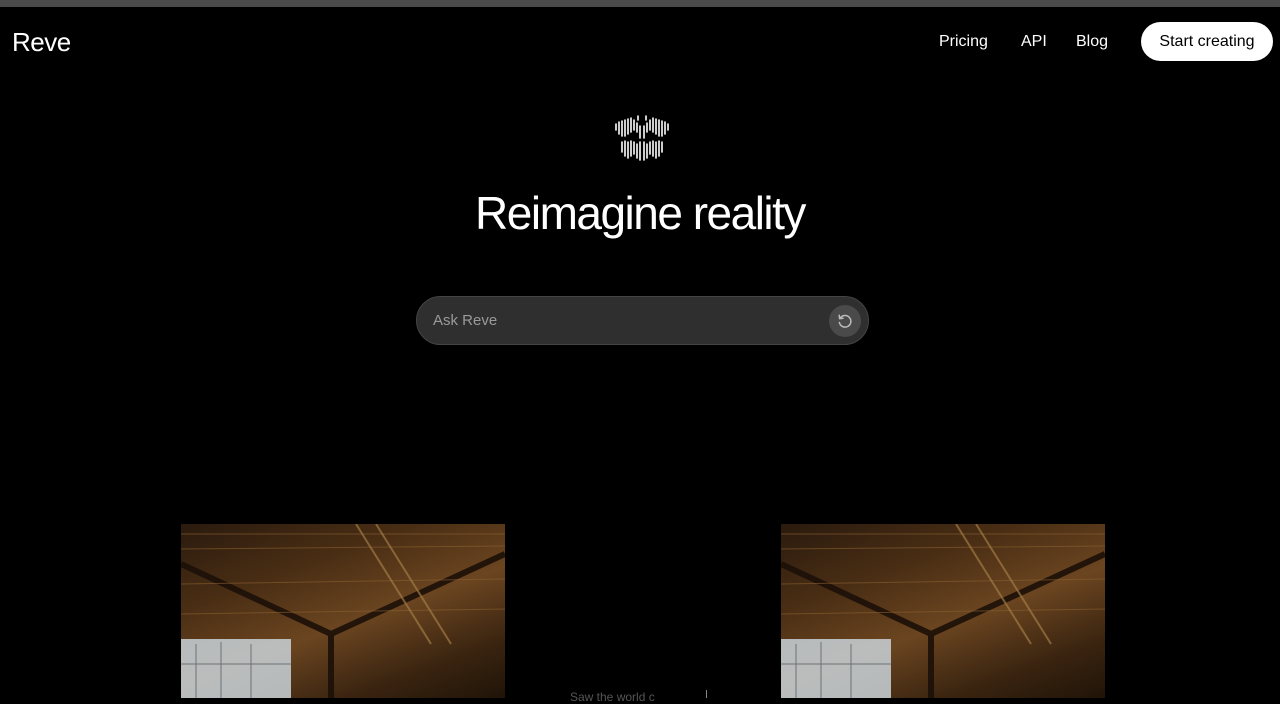 The width and height of the screenshot is (1280, 704). I want to click on nav-api-link: API, so click(1041, 42).